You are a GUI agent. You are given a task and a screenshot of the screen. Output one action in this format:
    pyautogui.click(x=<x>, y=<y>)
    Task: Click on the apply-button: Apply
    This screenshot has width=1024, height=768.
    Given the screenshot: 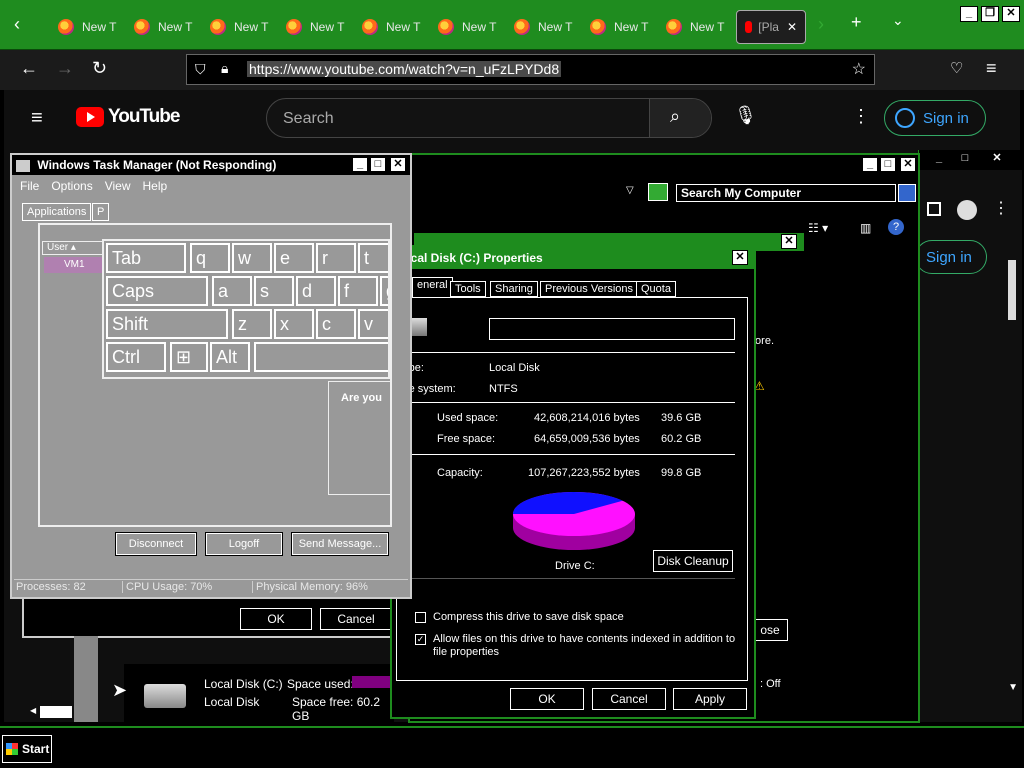 What is the action you would take?
    pyautogui.click(x=710, y=699)
    